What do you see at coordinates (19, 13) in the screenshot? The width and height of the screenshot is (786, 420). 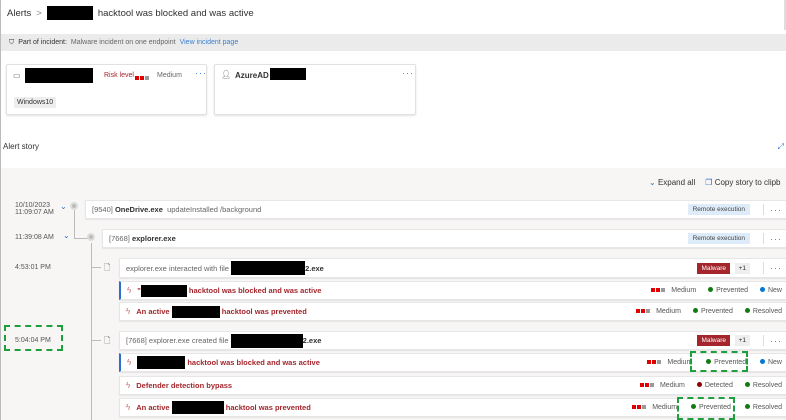 I see `breadcrumb-alerts: Alerts` at bounding box center [19, 13].